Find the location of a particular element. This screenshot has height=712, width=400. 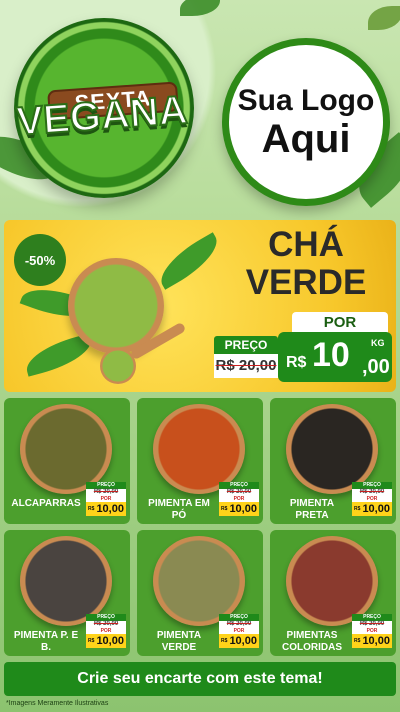

cta-banner: Crie seu encarte com este tema! is located at coordinates (200, 679).